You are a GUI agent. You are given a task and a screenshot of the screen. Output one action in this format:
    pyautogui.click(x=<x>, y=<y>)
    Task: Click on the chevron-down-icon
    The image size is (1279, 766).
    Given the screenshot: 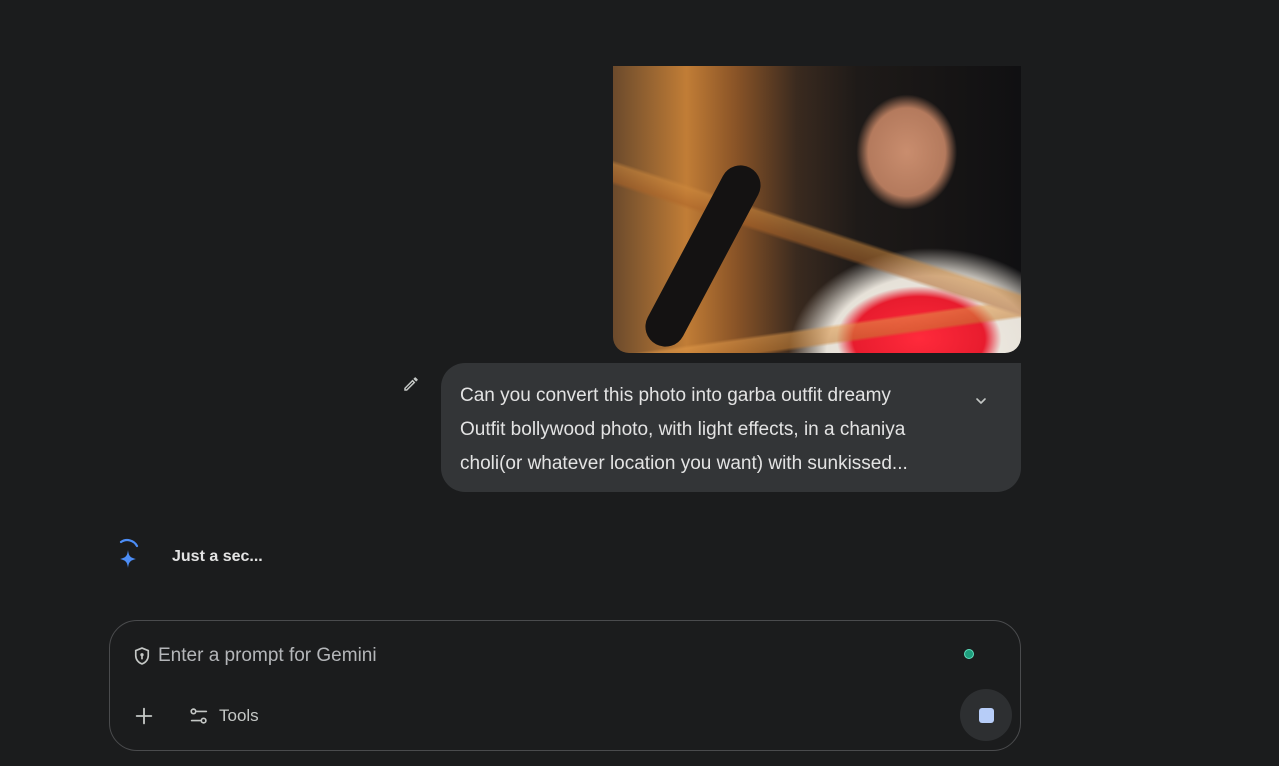 What is the action you would take?
    pyautogui.click(x=981, y=401)
    